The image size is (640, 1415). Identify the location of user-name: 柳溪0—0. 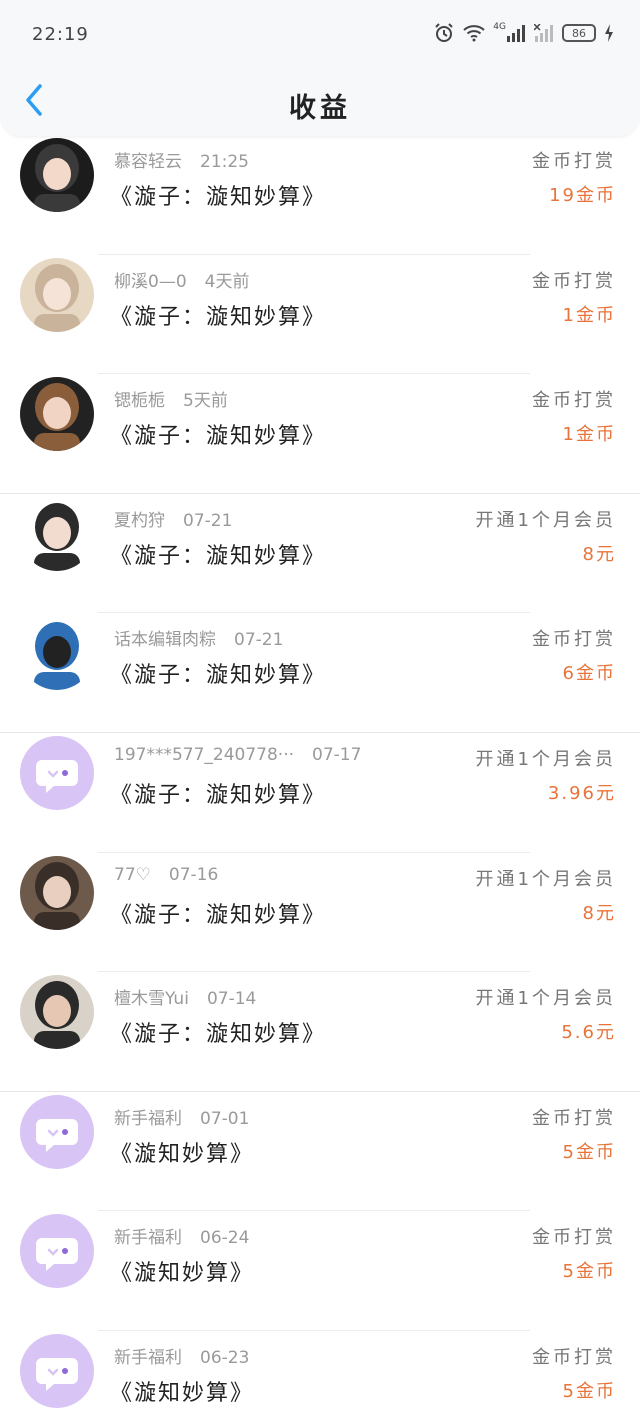
(150, 282).